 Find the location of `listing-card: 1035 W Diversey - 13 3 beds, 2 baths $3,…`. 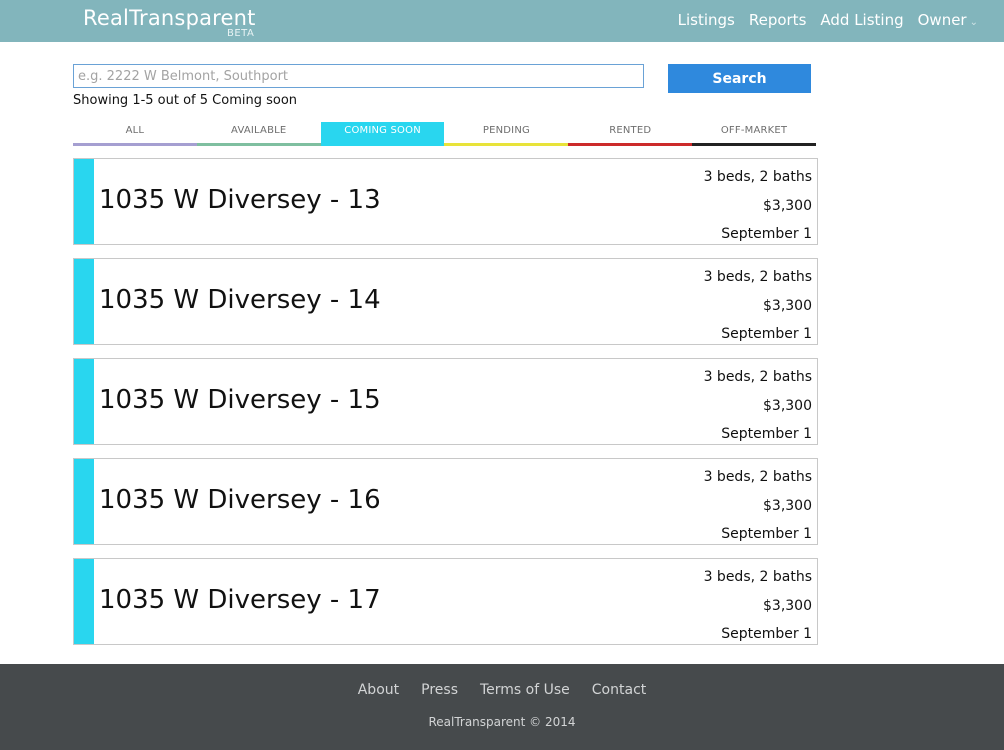

listing-card: 1035 W Diversey - 13 3 beds, 2 baths $3,… is located at coordinates (445, 201).